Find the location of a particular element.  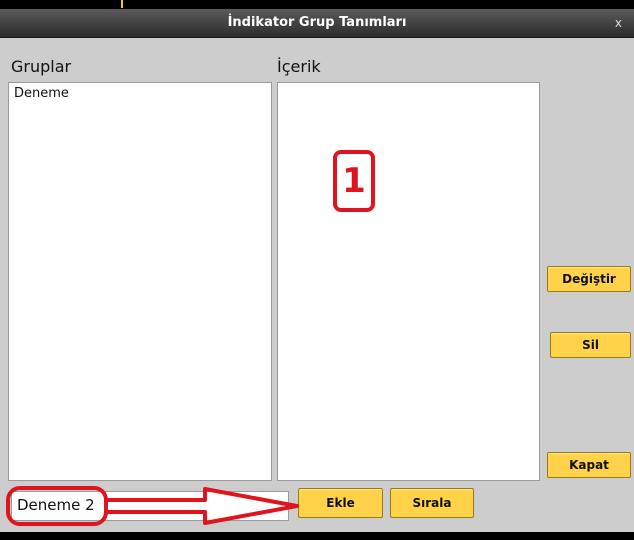

window-title: İndikator Grup Tanımları is located at coordinates (317, 22).